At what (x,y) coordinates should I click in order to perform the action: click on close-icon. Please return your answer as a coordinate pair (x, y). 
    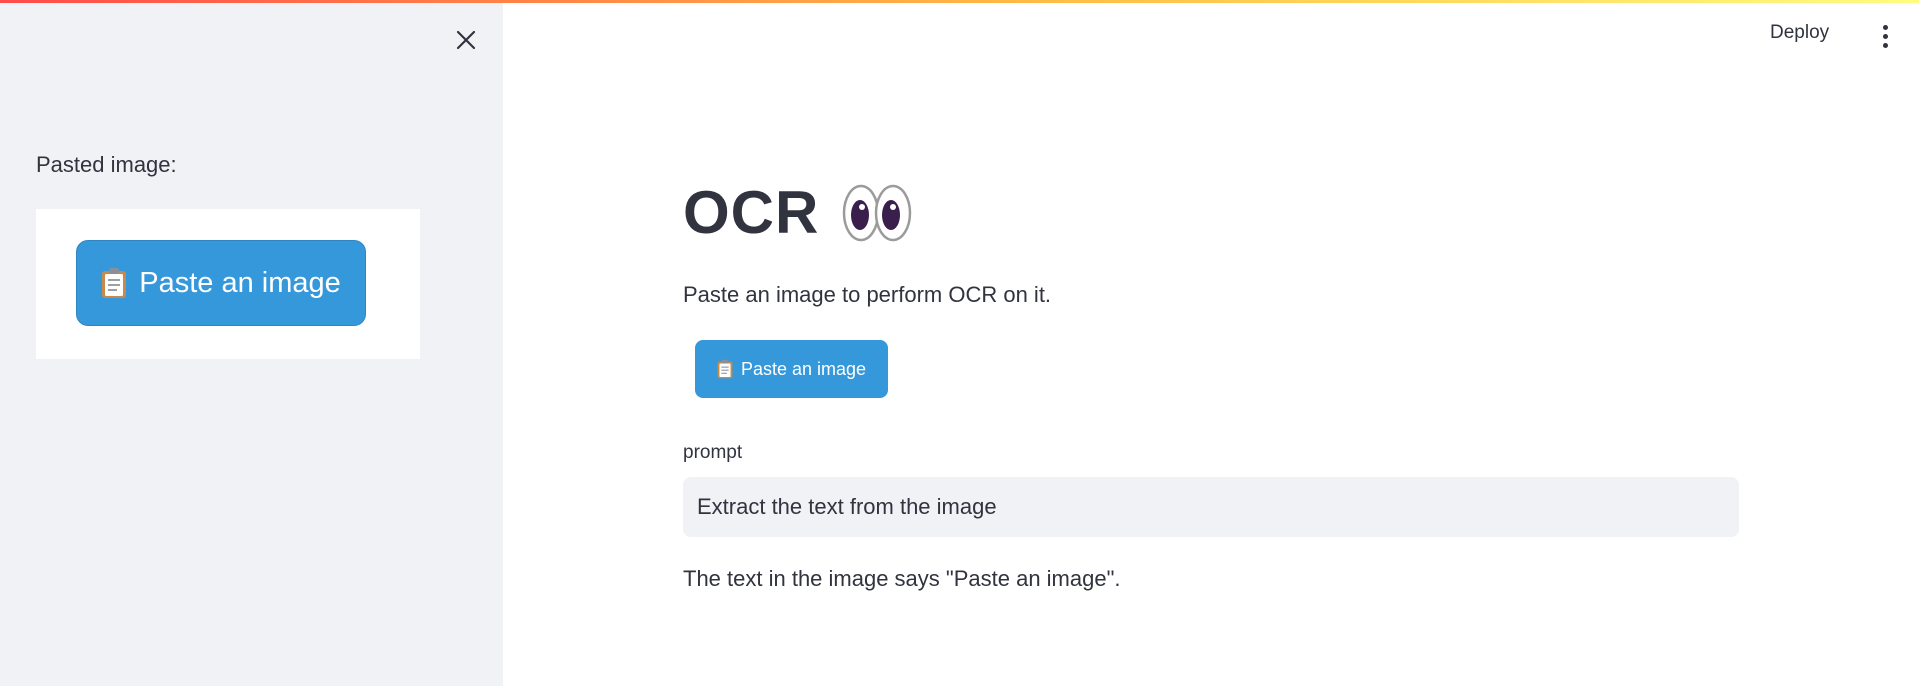
    Looking at the image, I should click on (466, 40).